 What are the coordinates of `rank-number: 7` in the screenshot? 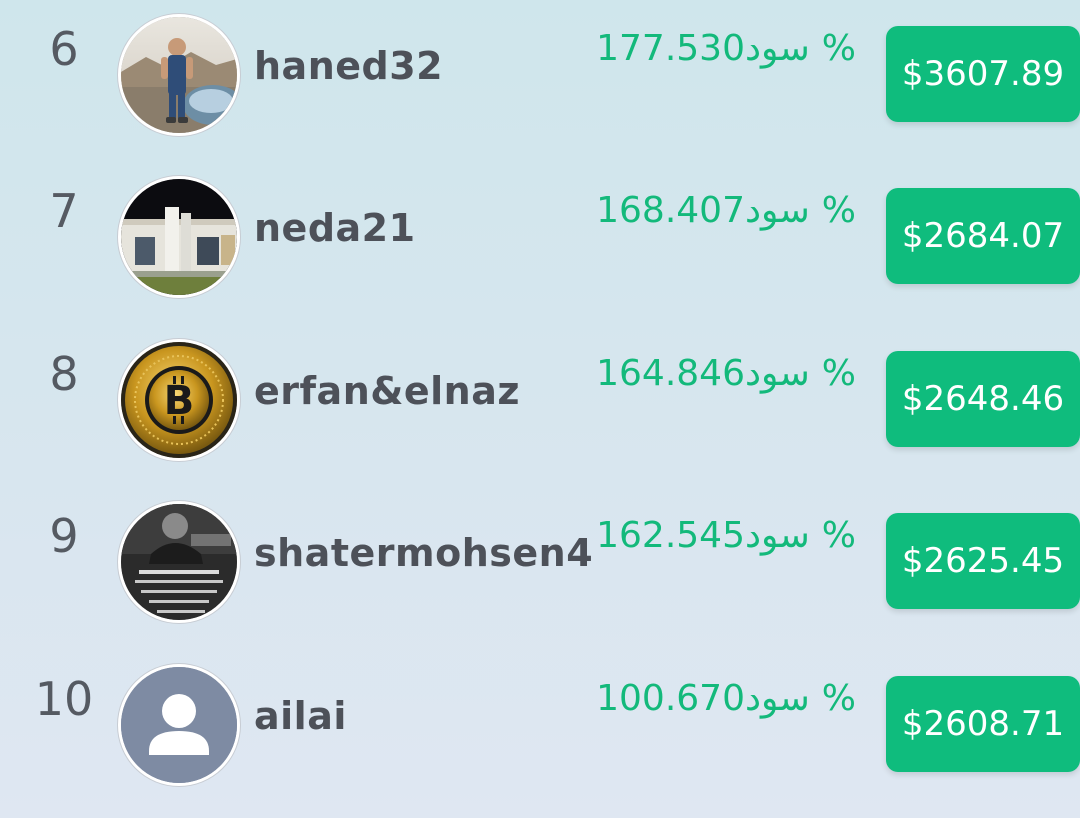 It's located at (64, 211).